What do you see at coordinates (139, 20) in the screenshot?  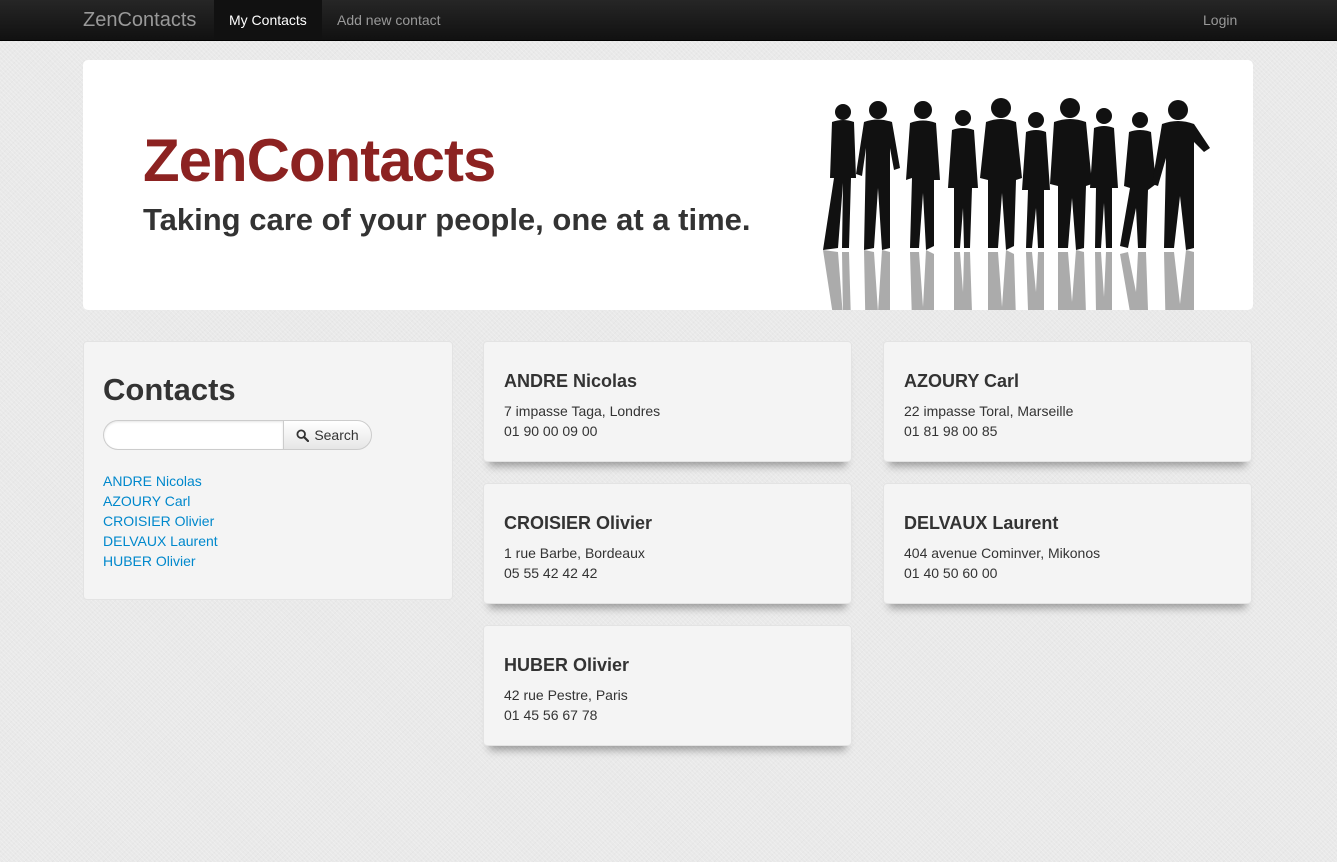 I see `brand-link: ZenContacts` at bounding box center [139, 20].